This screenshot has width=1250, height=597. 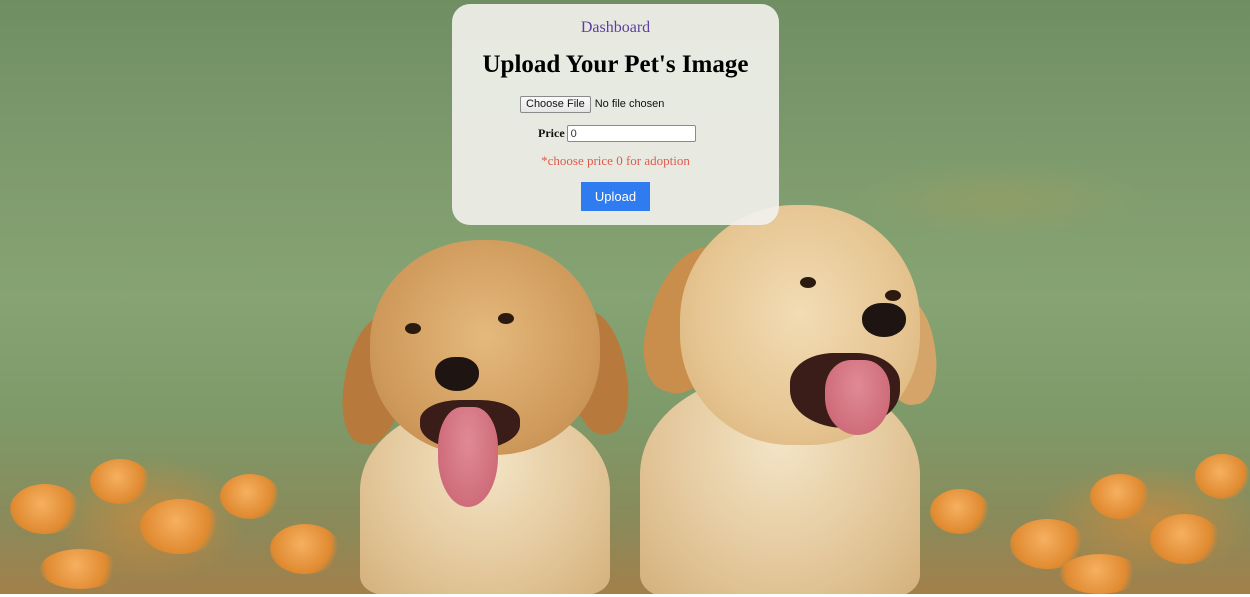 I want to click on file-picker: Choose File No file chosen, so click(x=592, y=104).